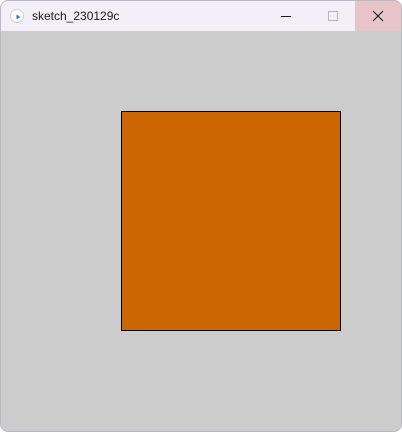  Describe the element at coordinates (378, 16) in the screenshot. I see `close-button` at that location.